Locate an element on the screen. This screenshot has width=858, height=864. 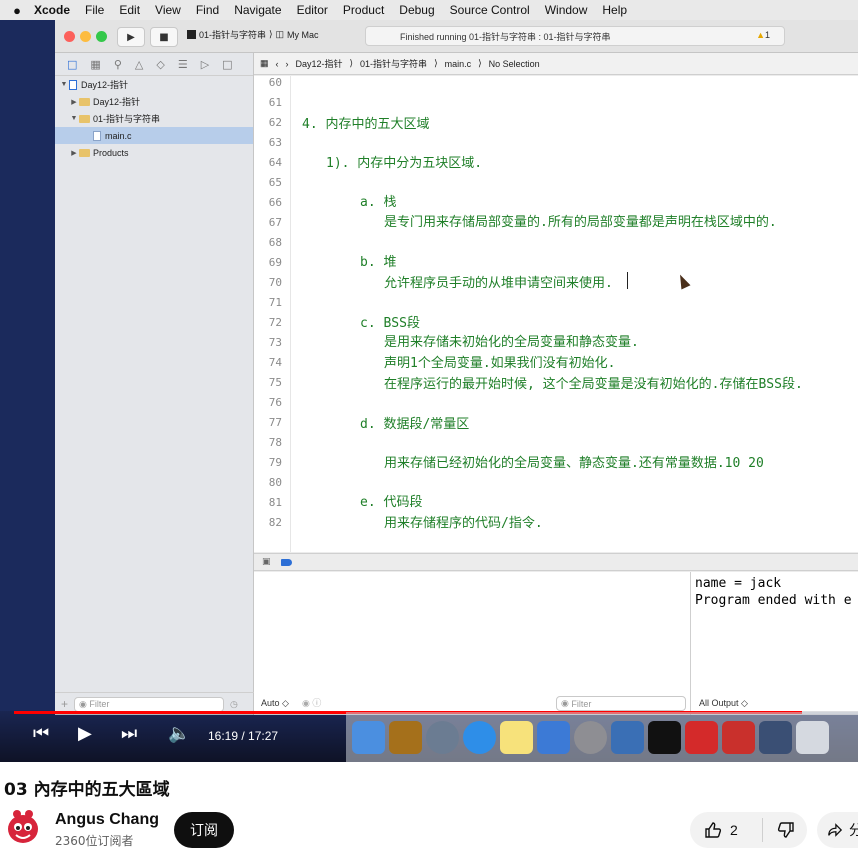
chevron-right-icon: ⟩ is located at coordinates (351, 63).